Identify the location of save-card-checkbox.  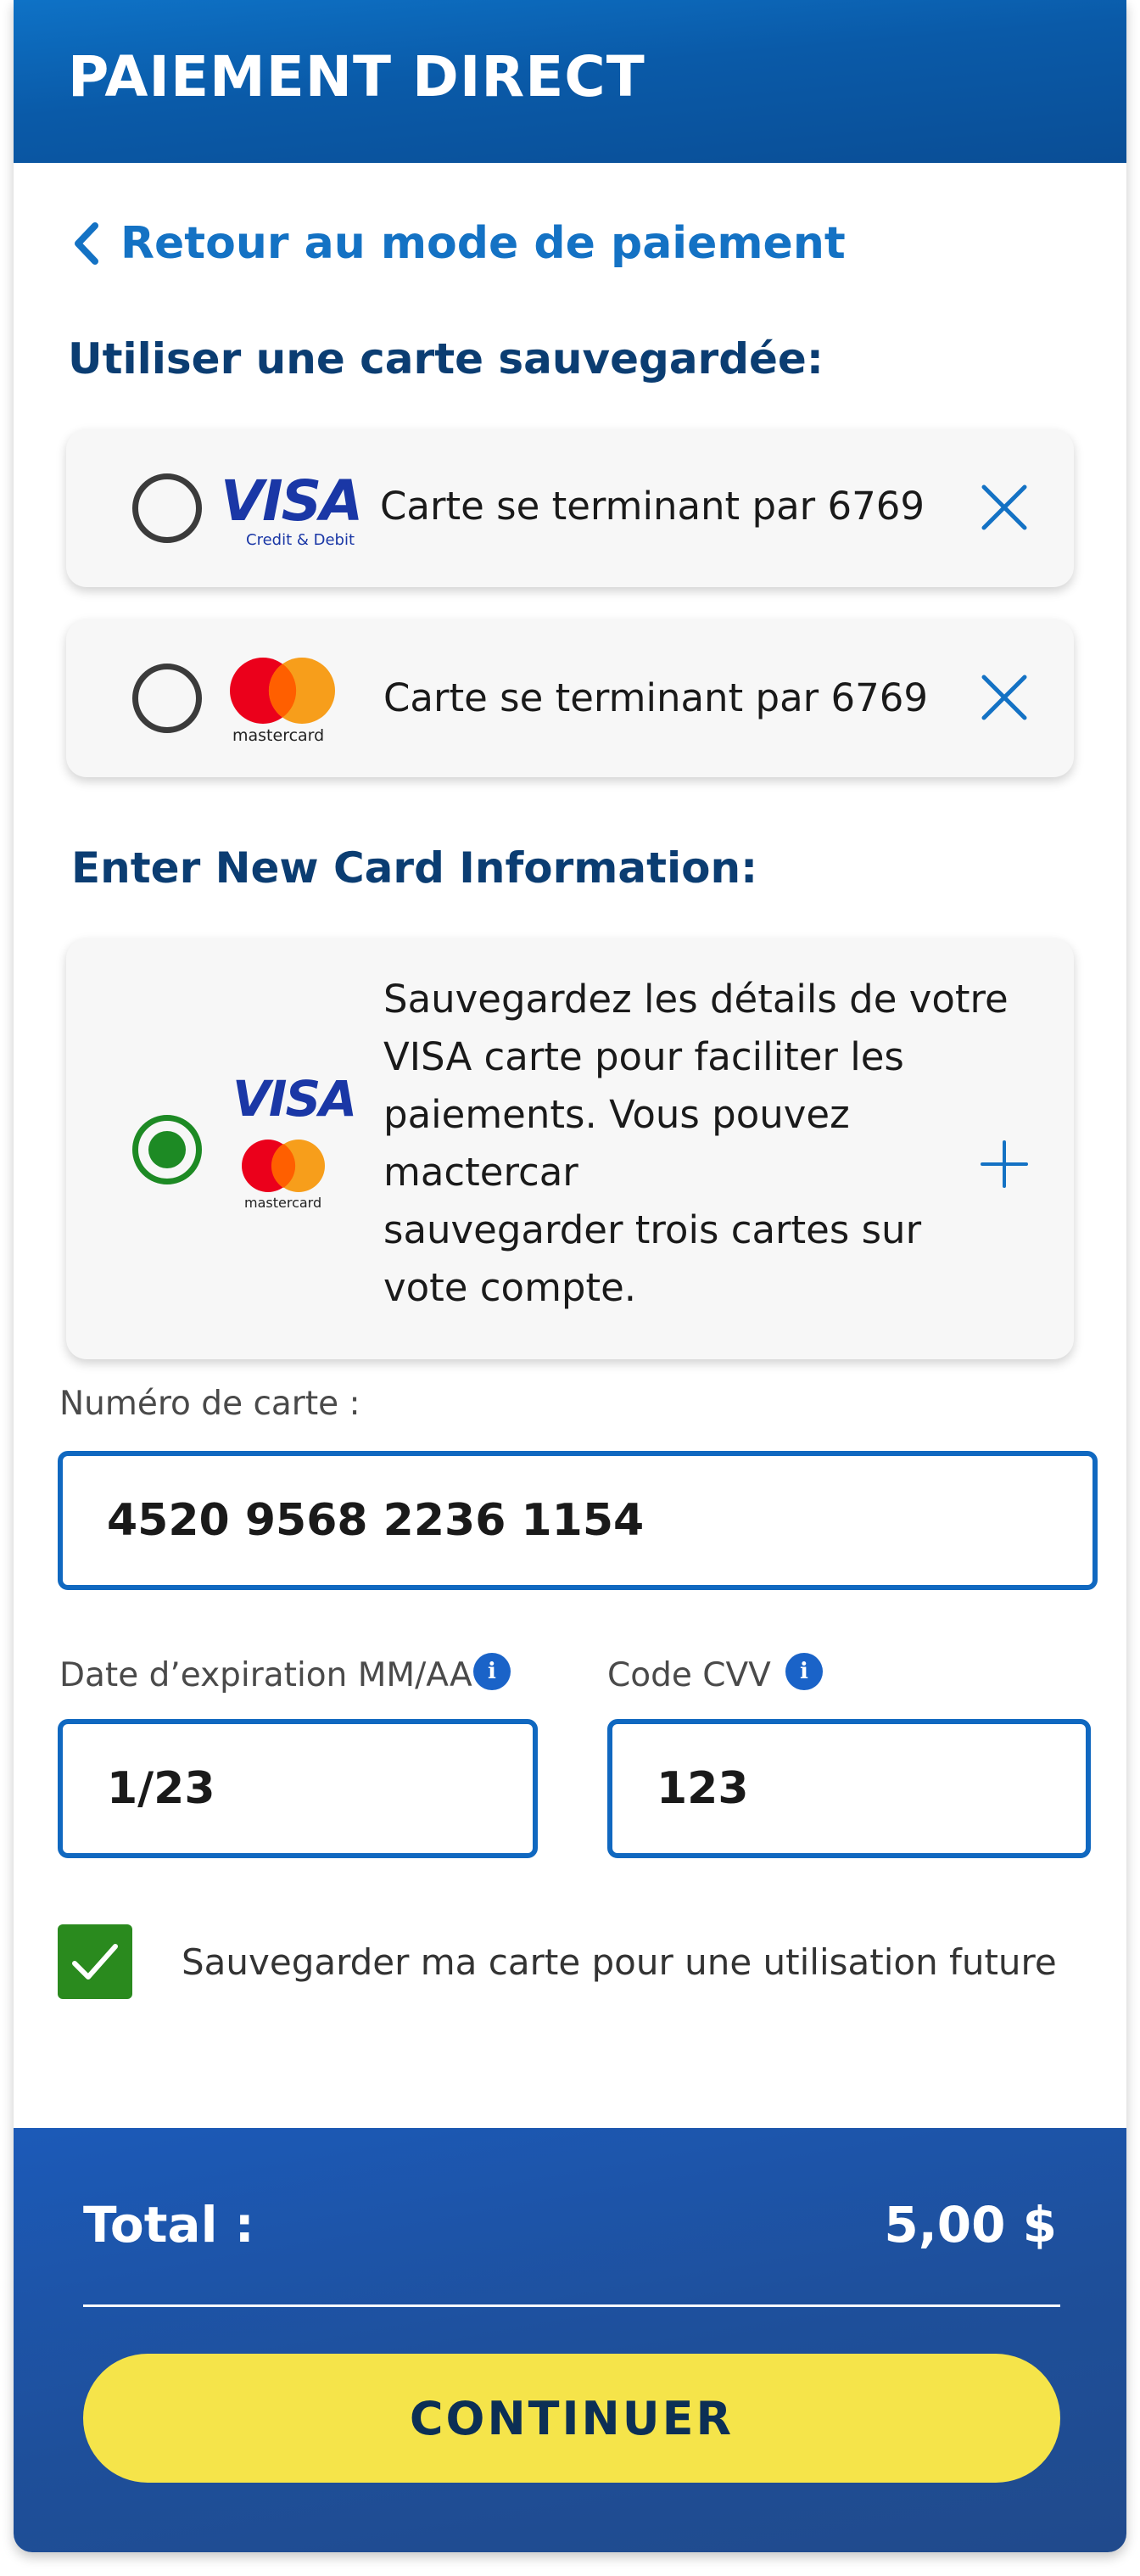
(95, 1962).